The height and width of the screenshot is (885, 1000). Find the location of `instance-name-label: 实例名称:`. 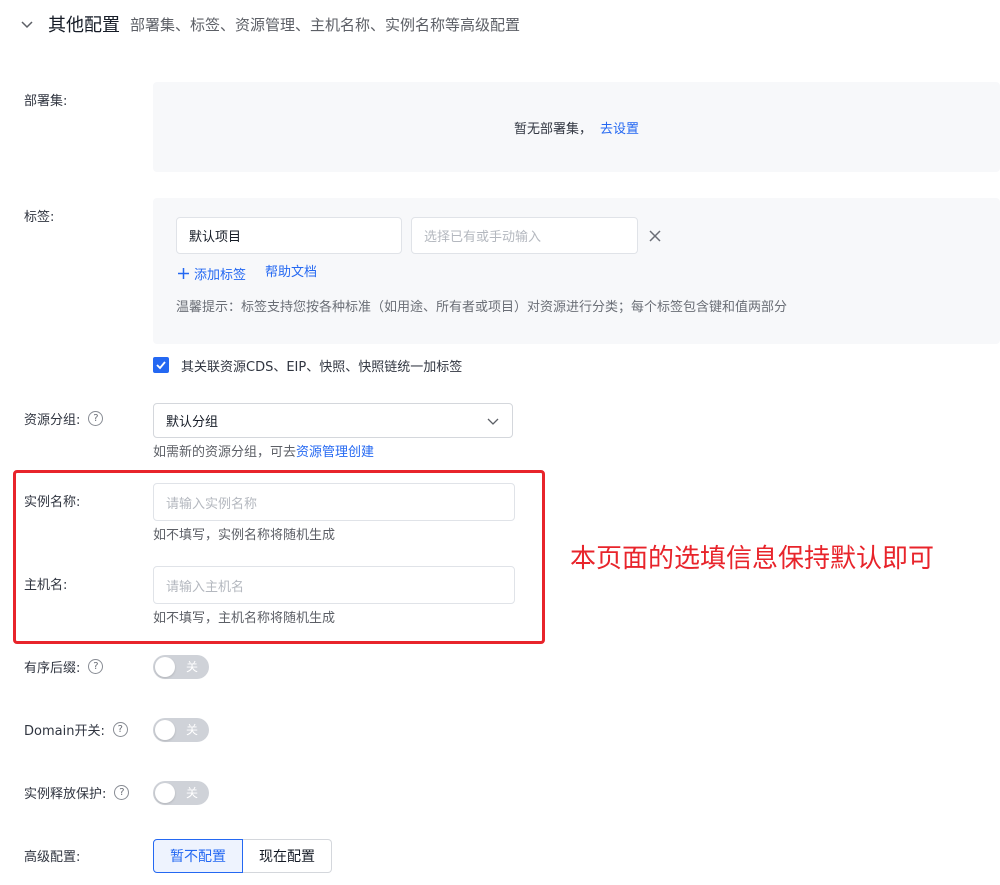

instance-name-label: 实例名称: is located at coordinates (52, 502).